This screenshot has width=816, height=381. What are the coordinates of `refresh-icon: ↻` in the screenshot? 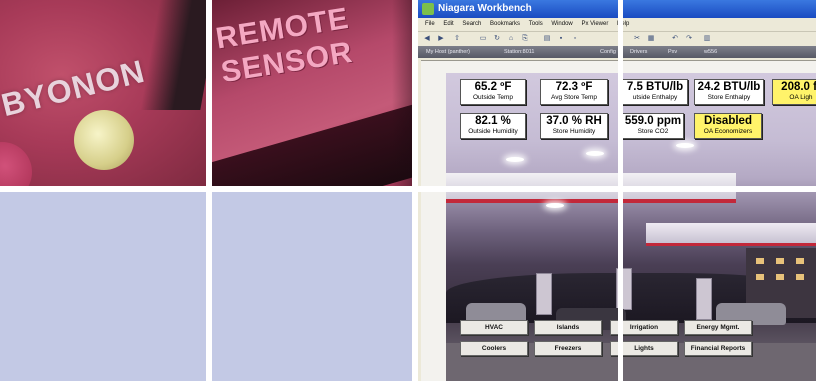 It's located at (497, 38).